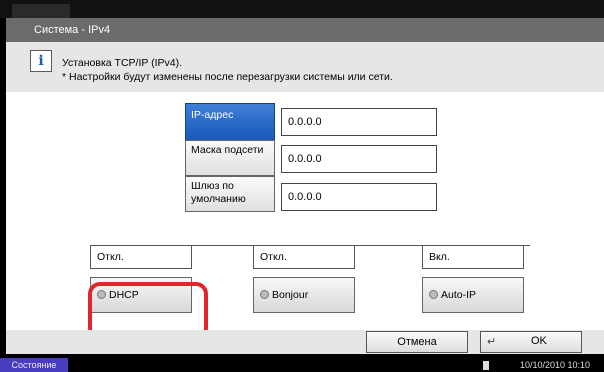  What do you see at coordinates (459, 295) in the screenshot?
I see `auto-ip-label: Auto-IP` at bounding box center [459, 295].